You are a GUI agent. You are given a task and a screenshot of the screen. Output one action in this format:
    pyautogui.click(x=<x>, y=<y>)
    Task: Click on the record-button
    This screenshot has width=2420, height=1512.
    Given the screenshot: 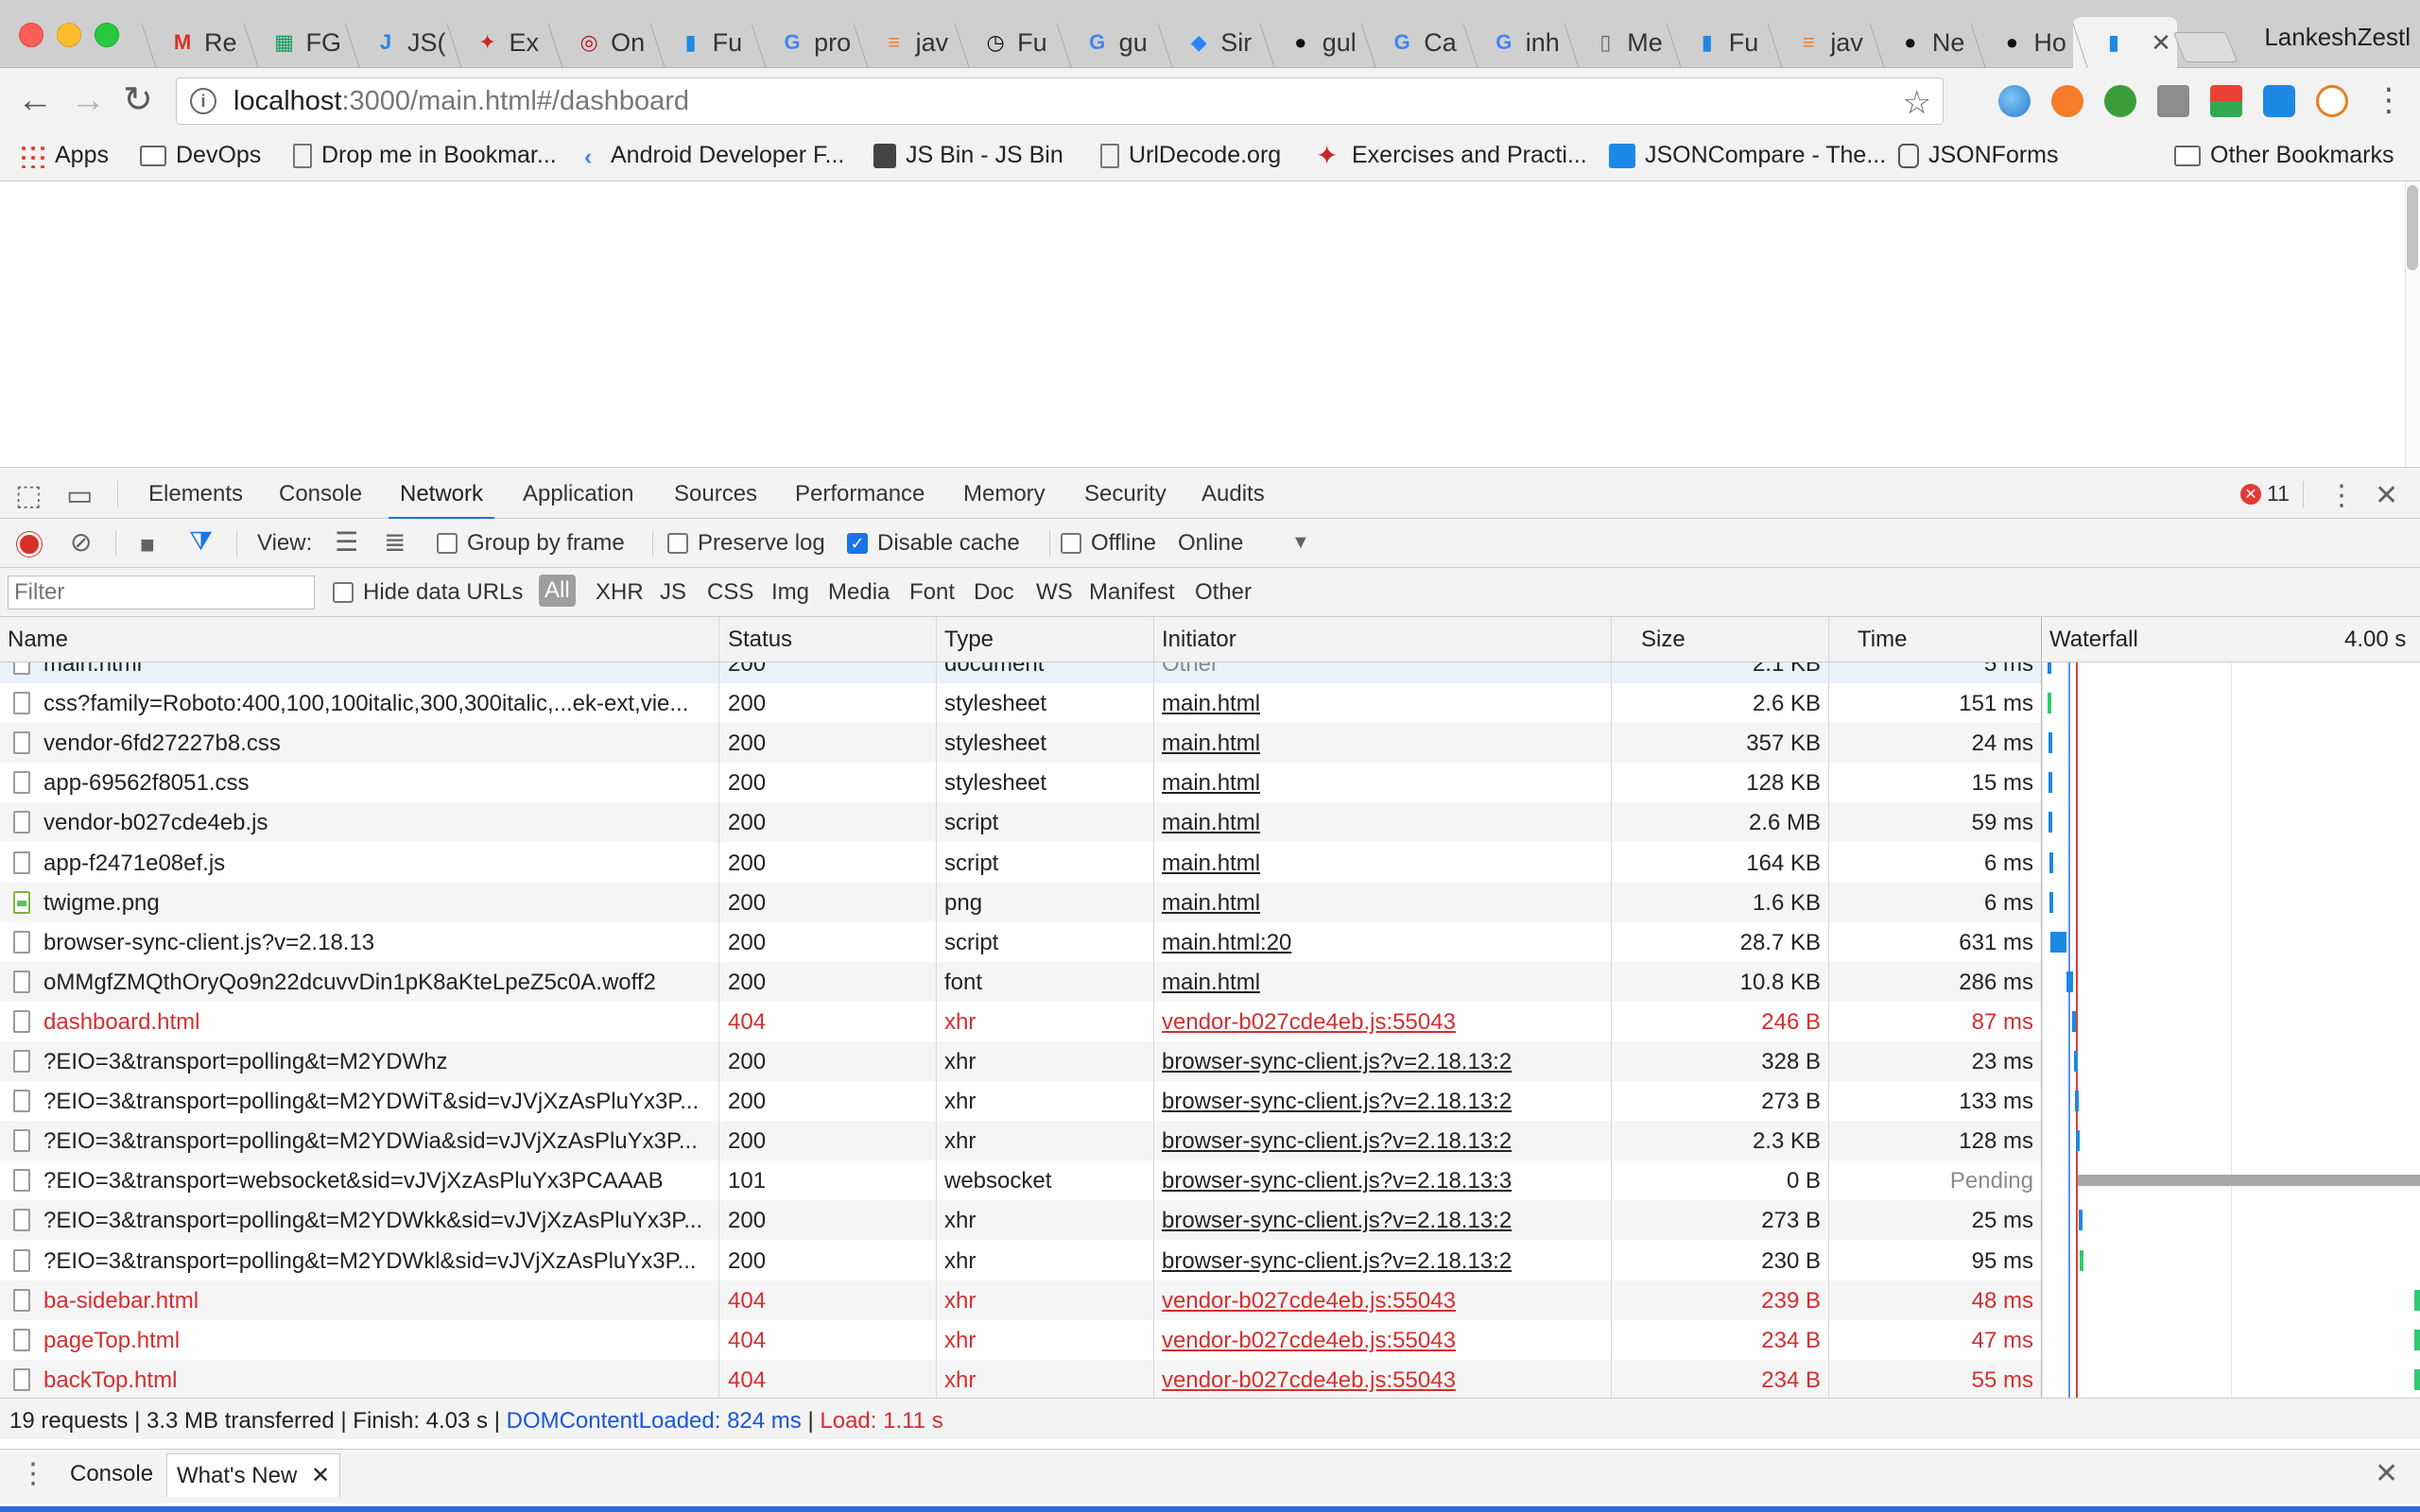 What is the action you would take?
    pyautogui.click(x=30, y=544)
    